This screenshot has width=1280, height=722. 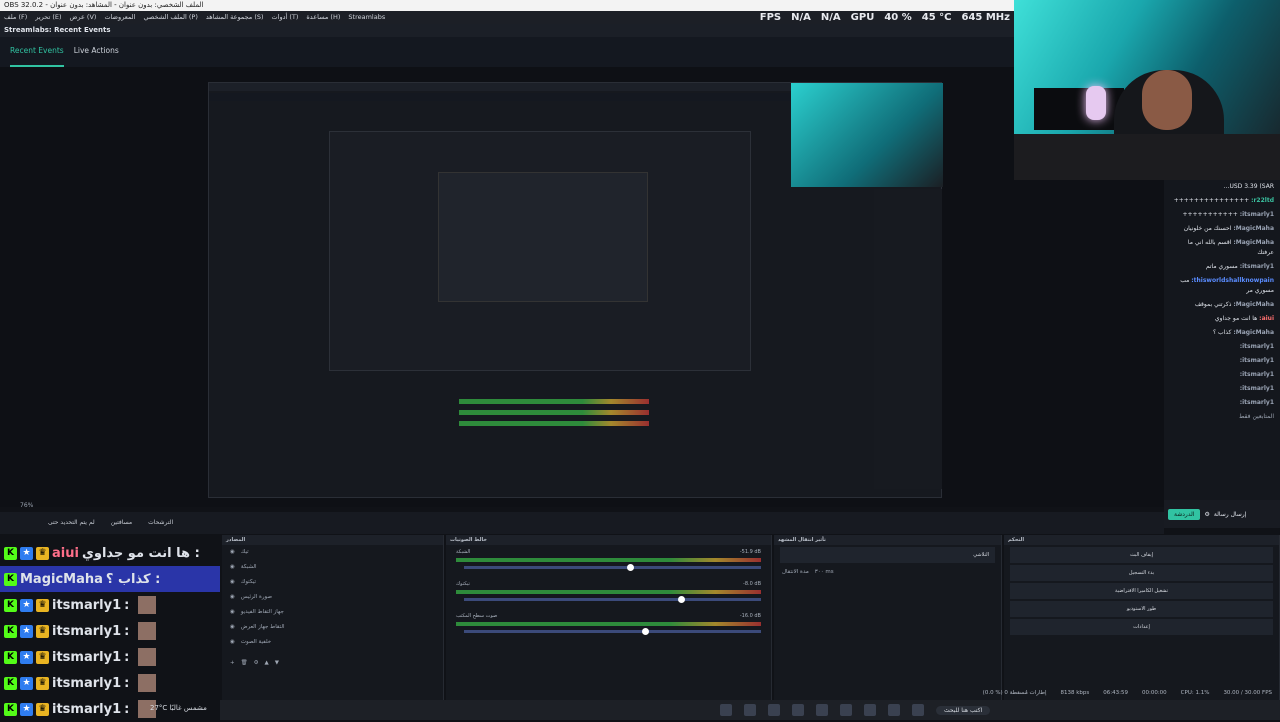 What do you see at coordinates (824, 572) in the screenshot?
I see `duration-input: ٣٠٠ ms` at bounding box center [824, 572].